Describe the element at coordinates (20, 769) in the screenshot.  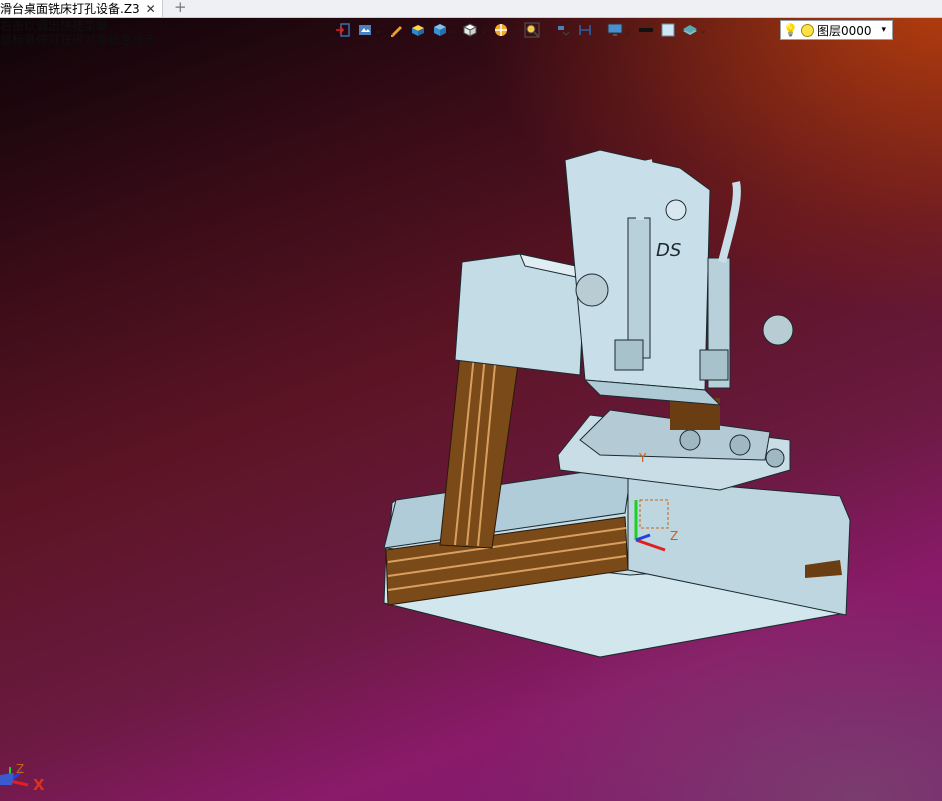
I see `triad-z-label: Z` at that location.